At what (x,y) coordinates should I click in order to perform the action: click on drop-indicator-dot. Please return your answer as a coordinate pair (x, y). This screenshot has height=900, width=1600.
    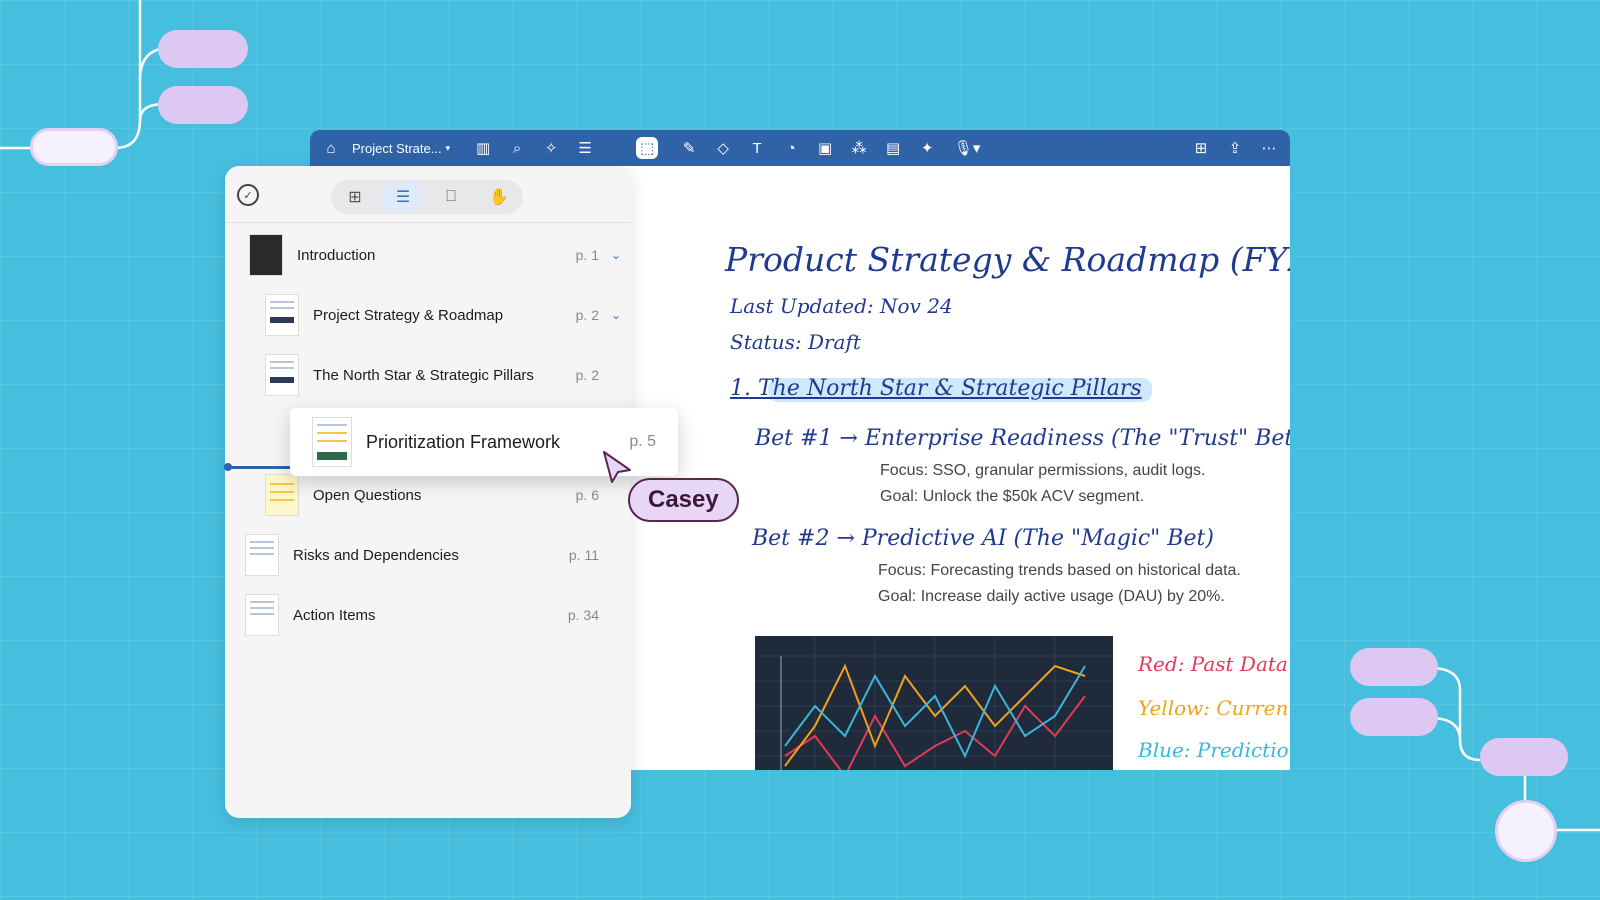
    Looking at the image, I should click on (228, 467).